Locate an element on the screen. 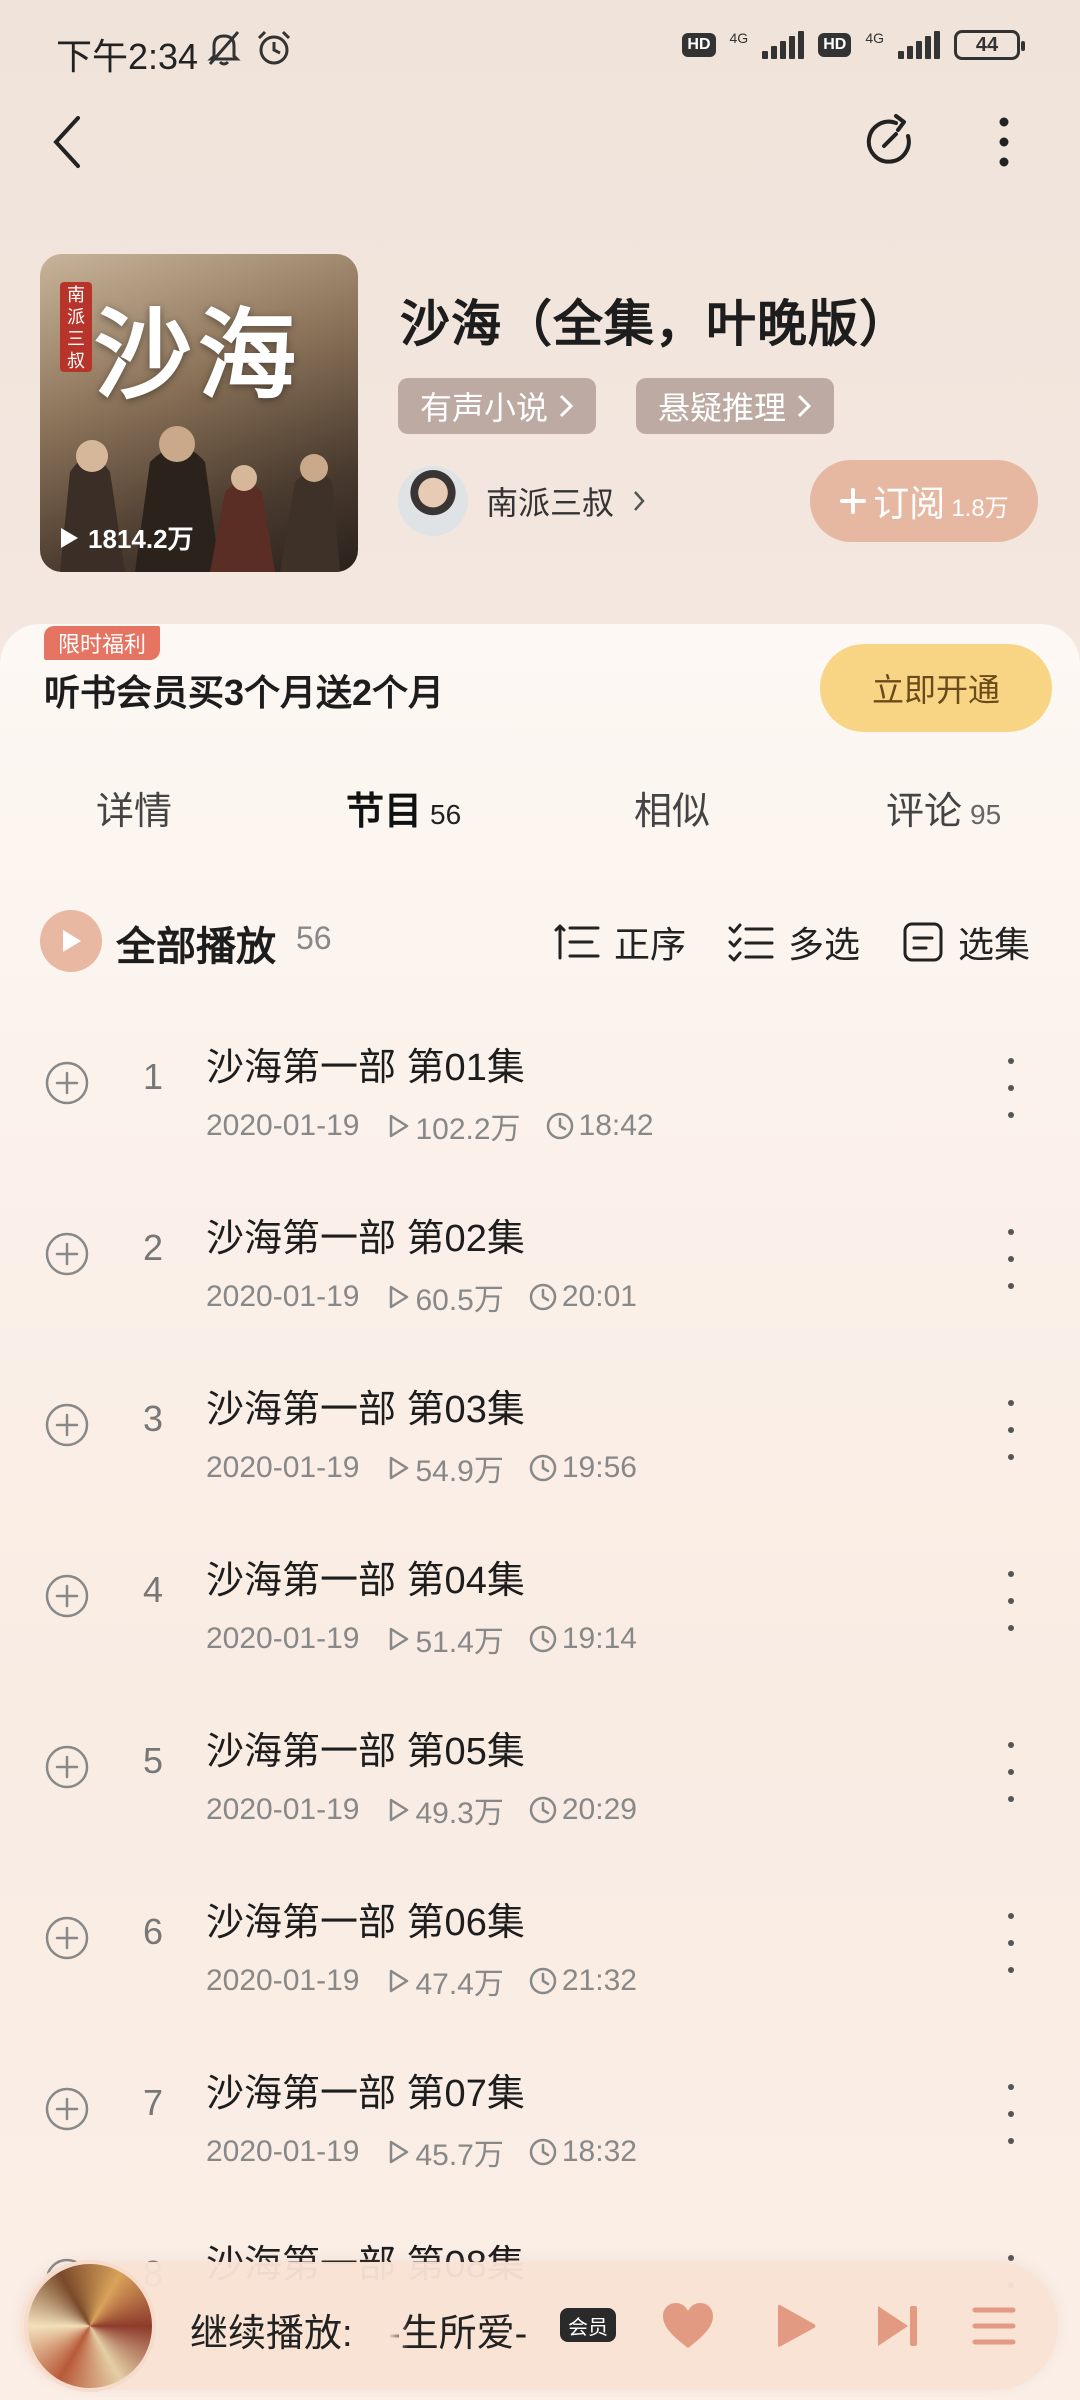  episode-row: 7 沙海第一部 第07集 2020-01-19 45.7万 18:32 is located at coordinates (540, 2123).